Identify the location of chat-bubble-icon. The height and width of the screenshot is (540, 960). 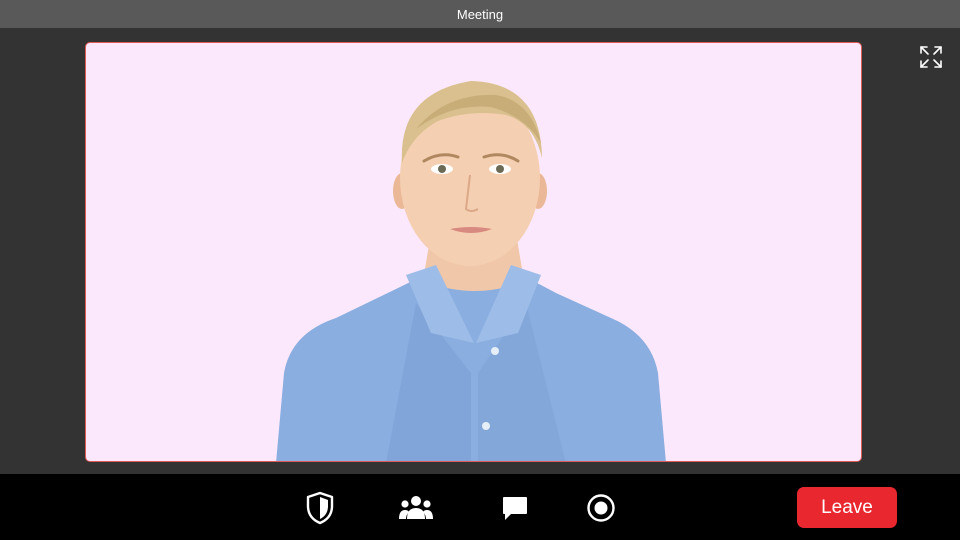
(515, 508).